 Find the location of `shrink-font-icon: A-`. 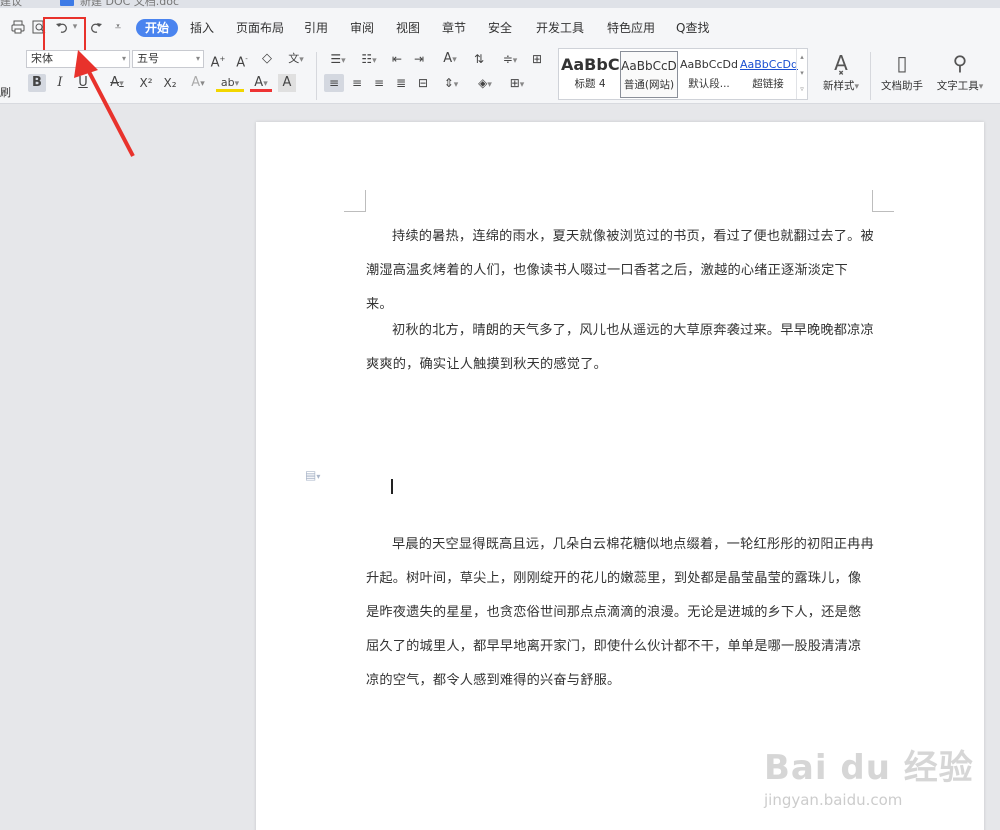

shrink-font-icon: A- is located at coordinates (242, 60).